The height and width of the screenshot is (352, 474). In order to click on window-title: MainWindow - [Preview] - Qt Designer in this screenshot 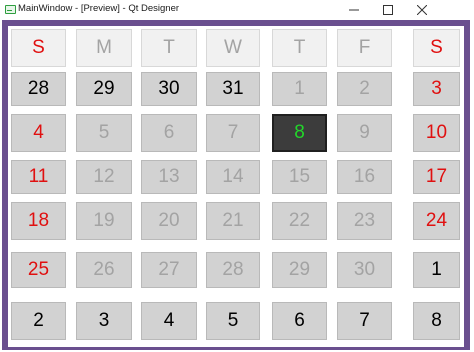, I will do `click(99, 8)`.